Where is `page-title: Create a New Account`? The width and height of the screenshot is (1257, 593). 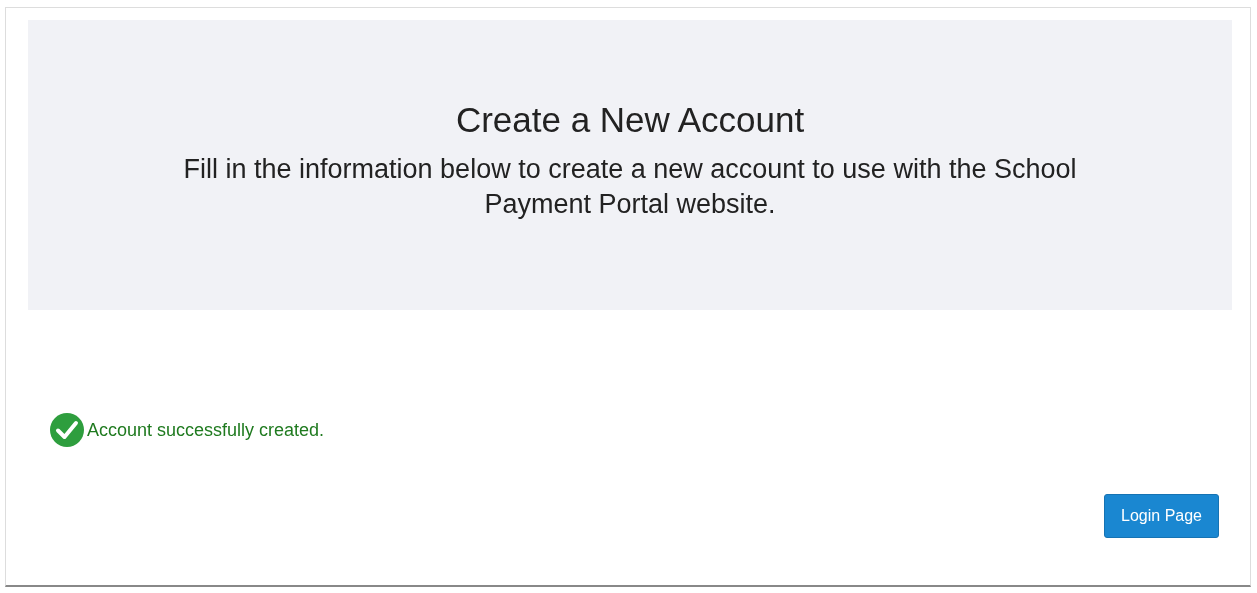 page-title: Create a New Account is located at coordinates (630, 120).